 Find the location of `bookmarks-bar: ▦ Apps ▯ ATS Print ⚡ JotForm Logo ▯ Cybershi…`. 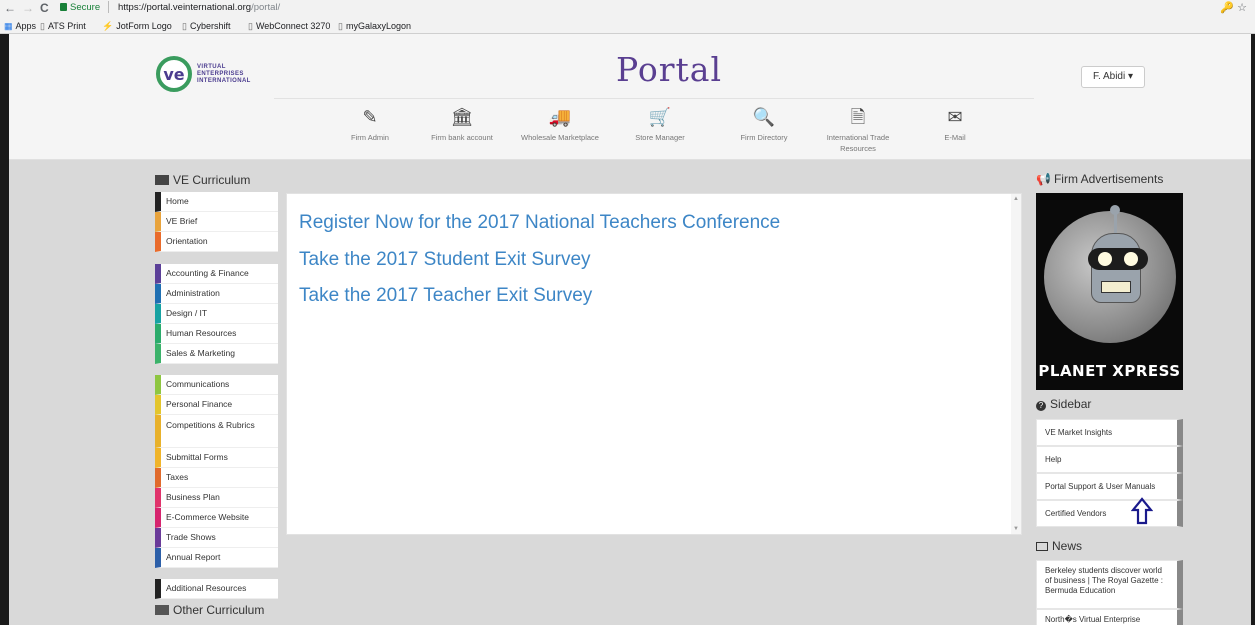

bookmarks-bar: ▦ Apps ▯ ATS Print ⚡ JotForm Logo ▯ Cybershi… is located at coordinates (627, 26).